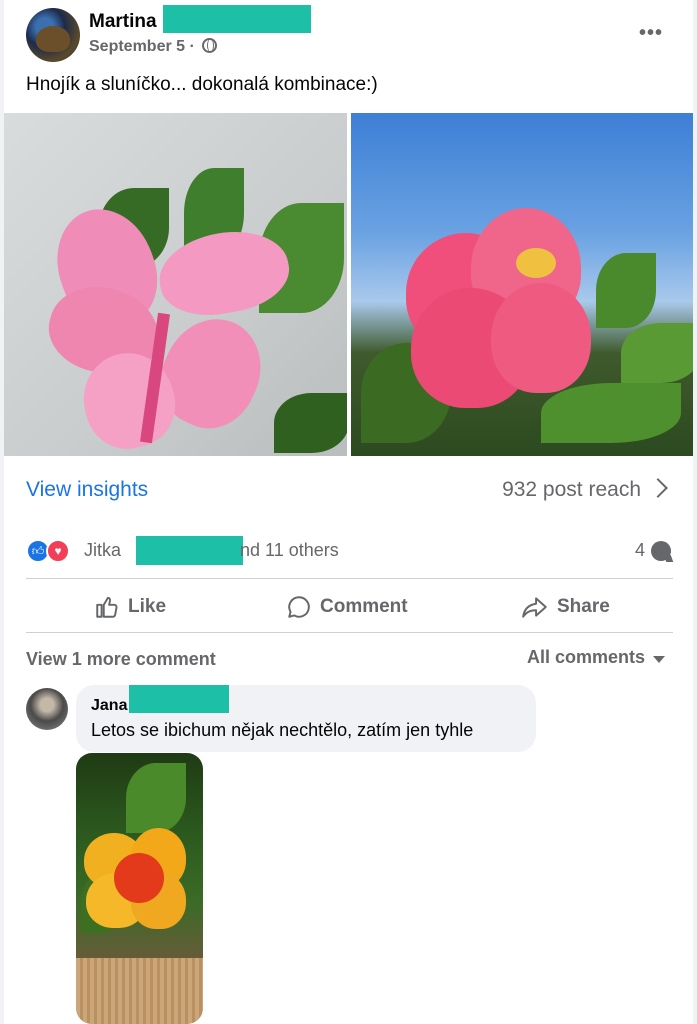  I want to click on commenter-avatar, so click(47, 709).